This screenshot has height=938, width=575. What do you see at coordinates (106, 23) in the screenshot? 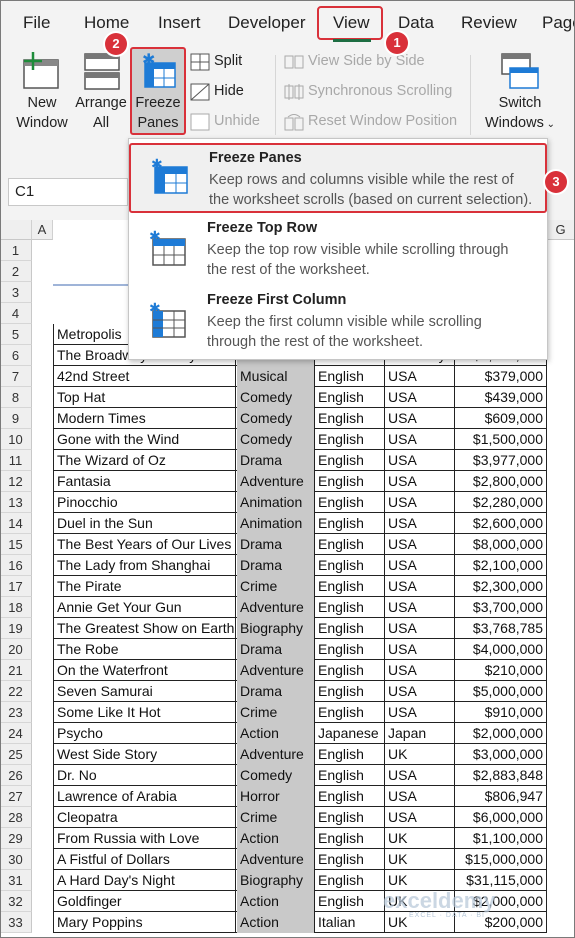
I see `tab-home: Home` at bounding box center [106, 23].